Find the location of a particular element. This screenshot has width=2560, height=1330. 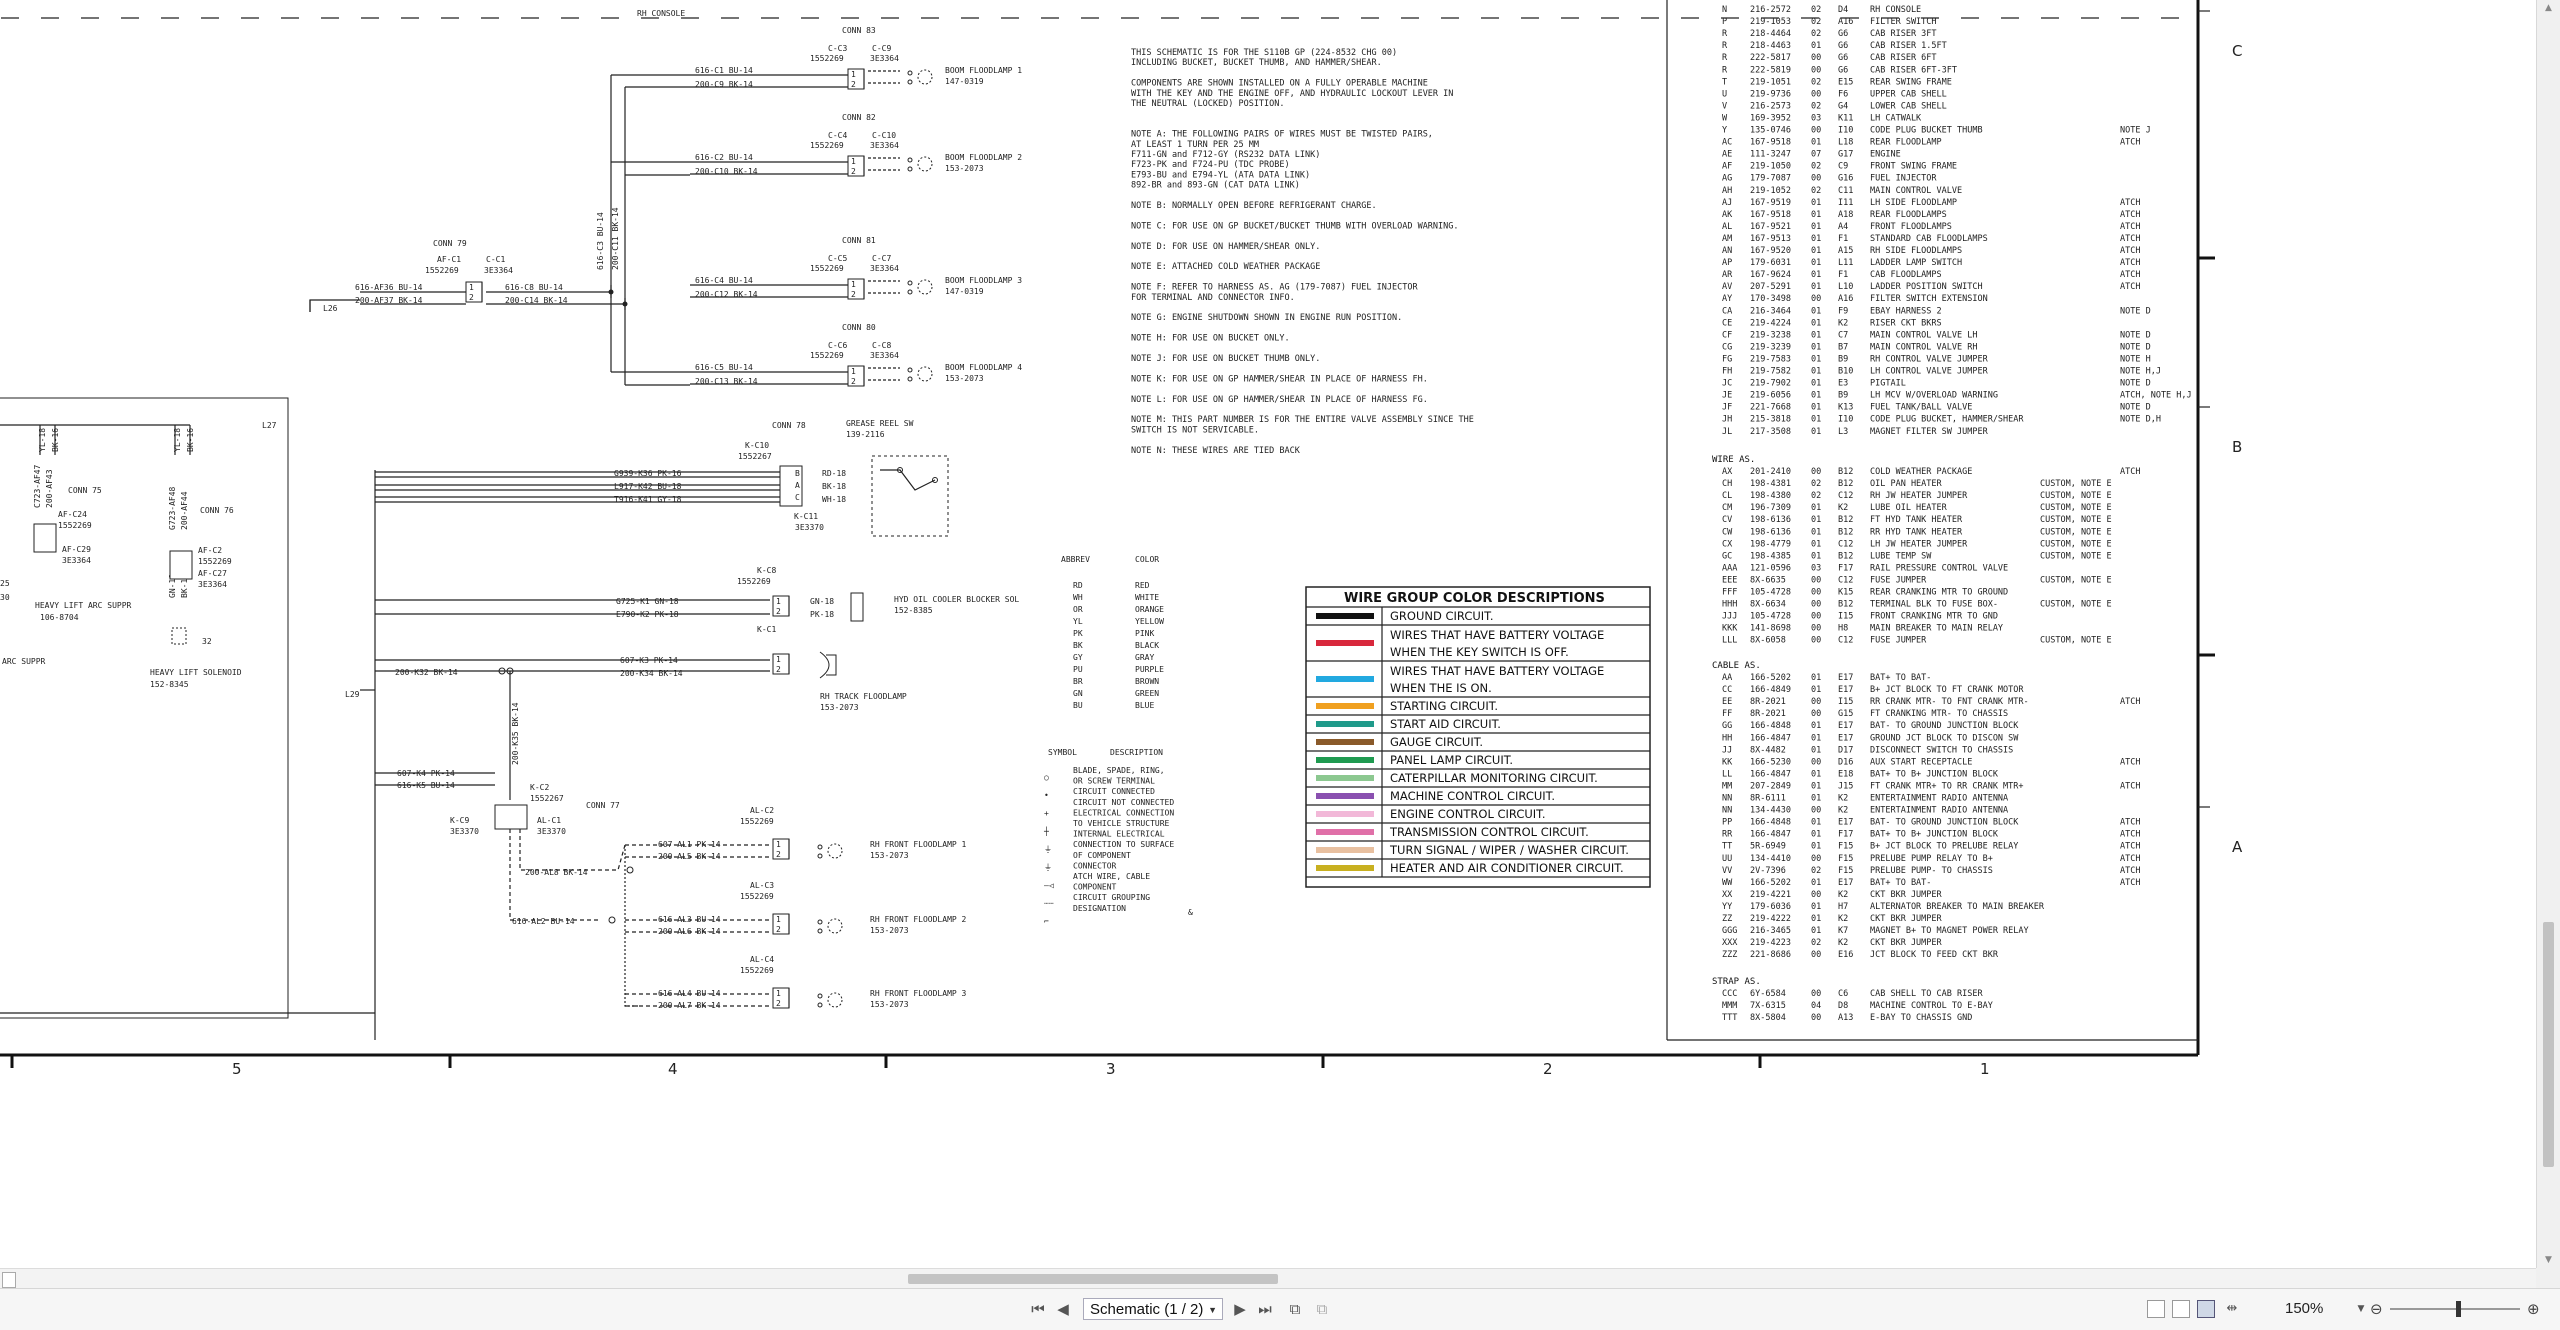

harness-note: NOTE D is located at coordinates (2135, 347).